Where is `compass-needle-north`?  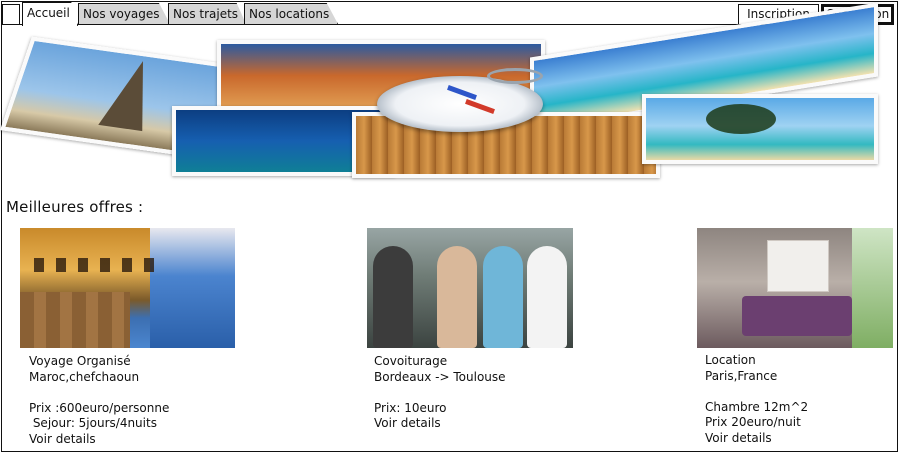
compass-needle-north is located at coordinates (462, 92).